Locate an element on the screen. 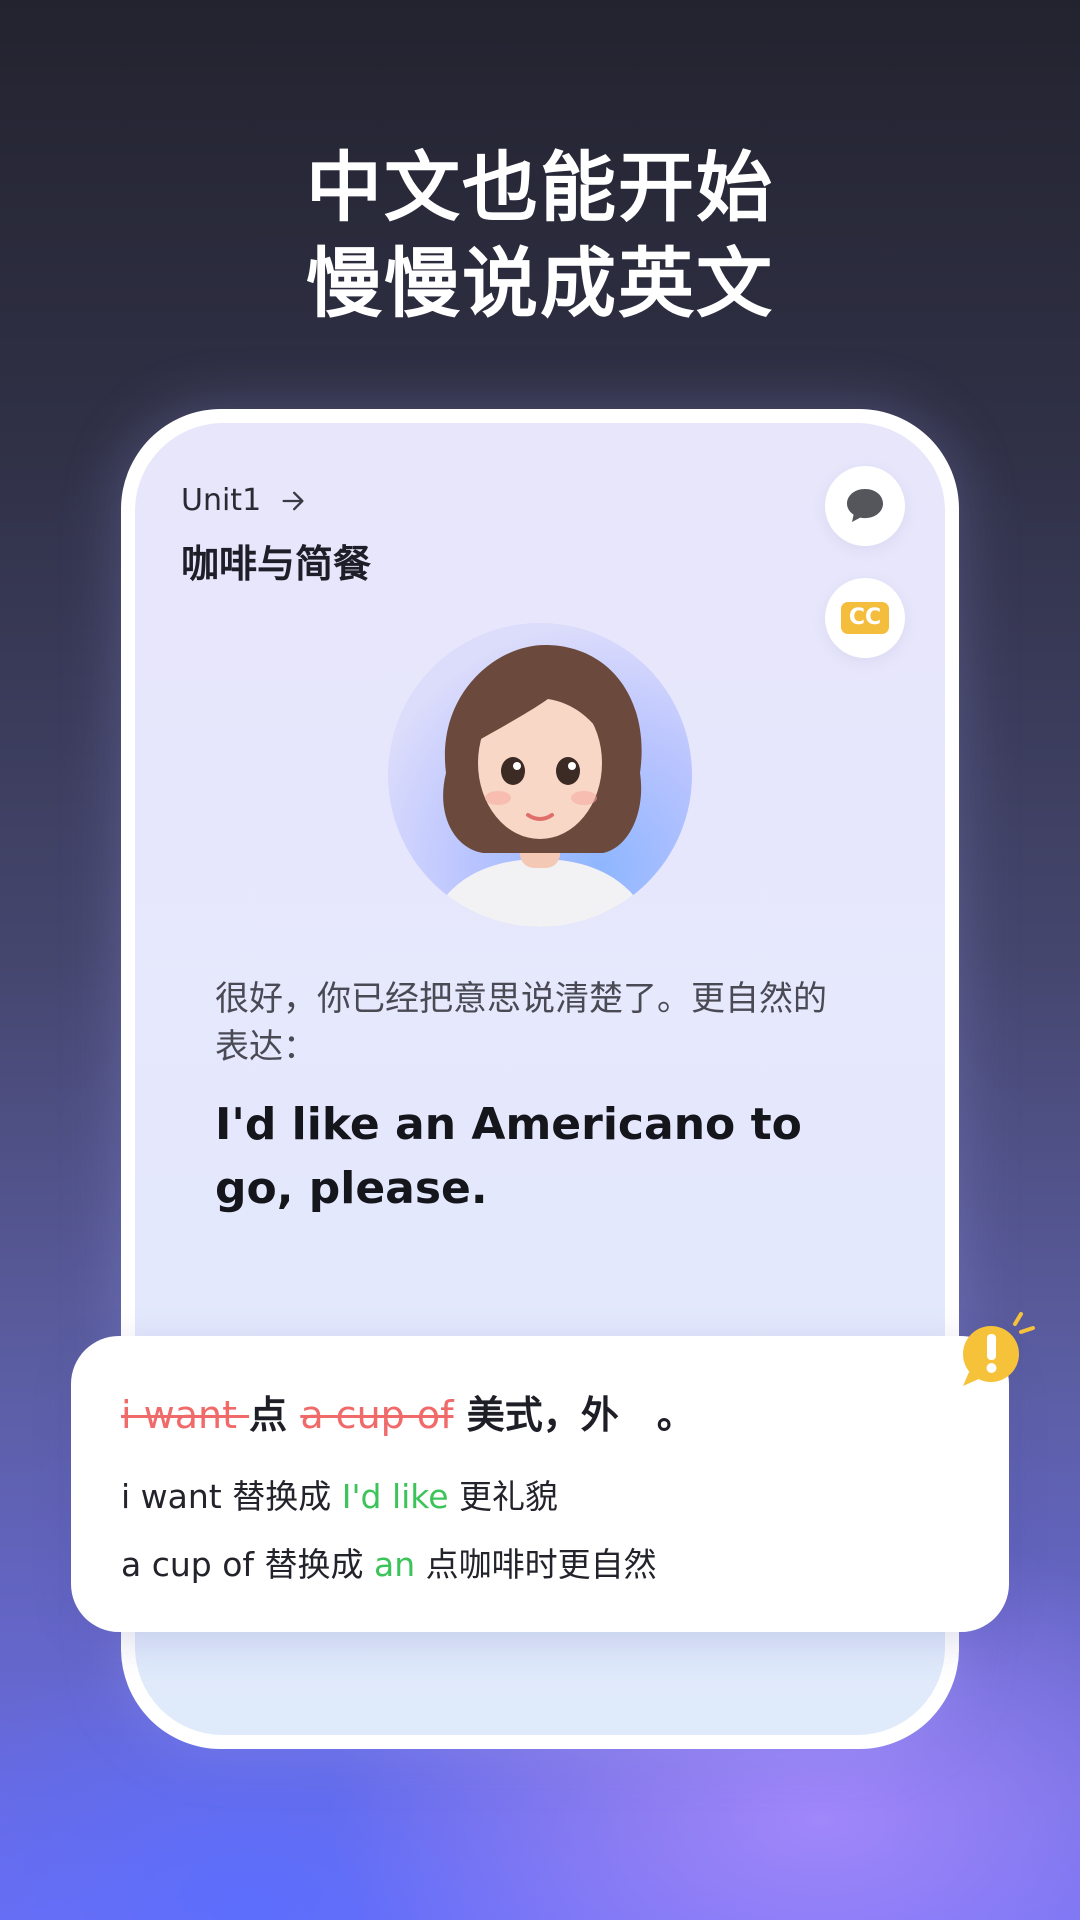  cc-icon: CC is located at coordinates (865, 618).